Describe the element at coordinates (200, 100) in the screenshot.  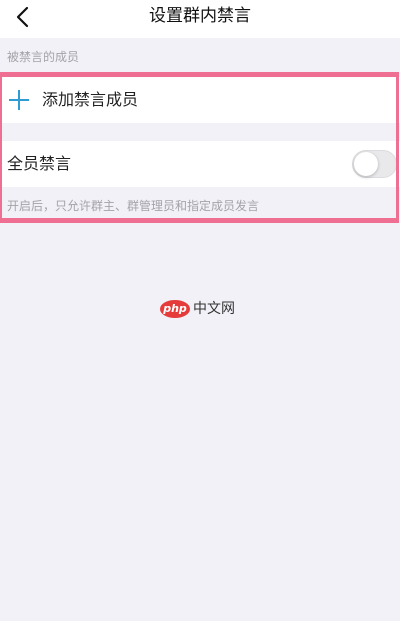
I see `add-muted-member-row: 添加禁言成员` at that location.